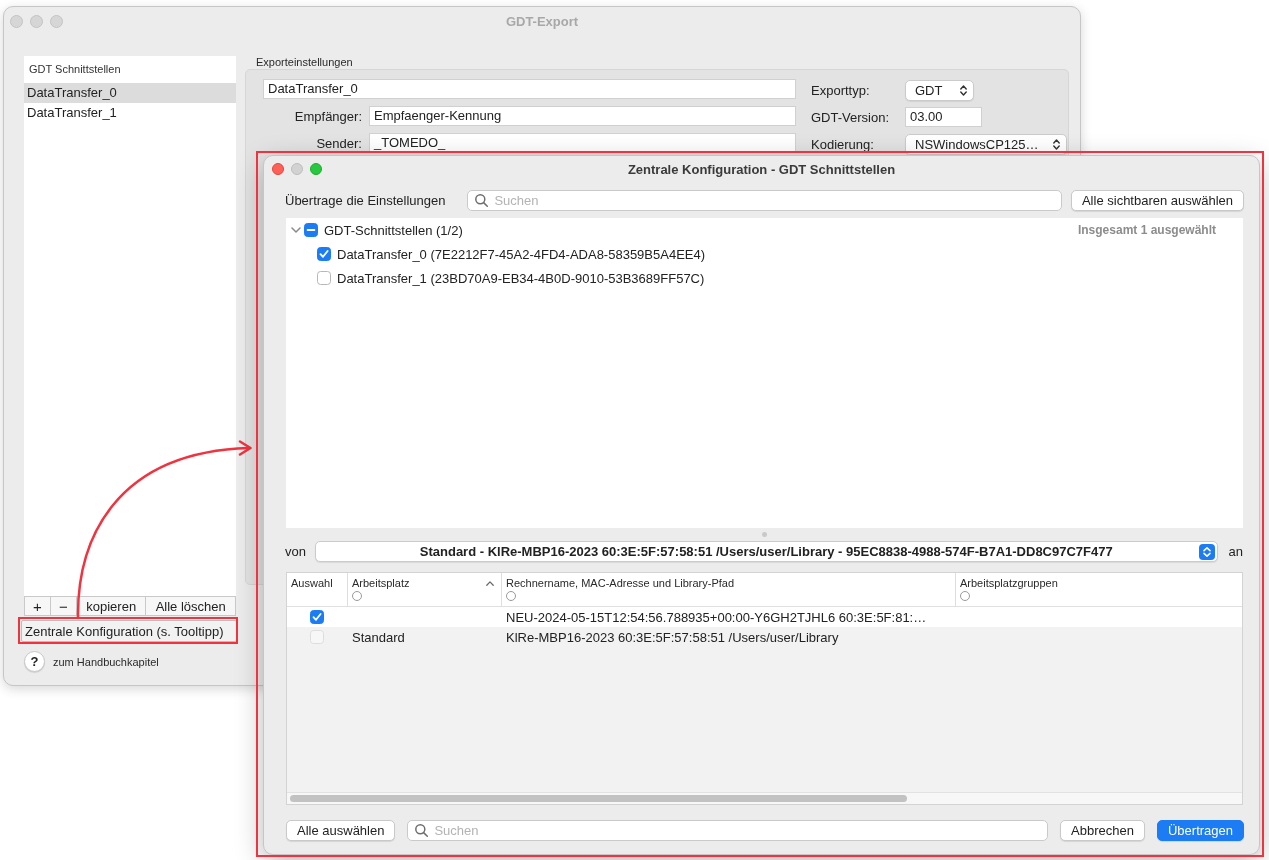  Describe the element at coordinates (598, 798) in the screenshot. I see `scrollbar-thumb` at that location.